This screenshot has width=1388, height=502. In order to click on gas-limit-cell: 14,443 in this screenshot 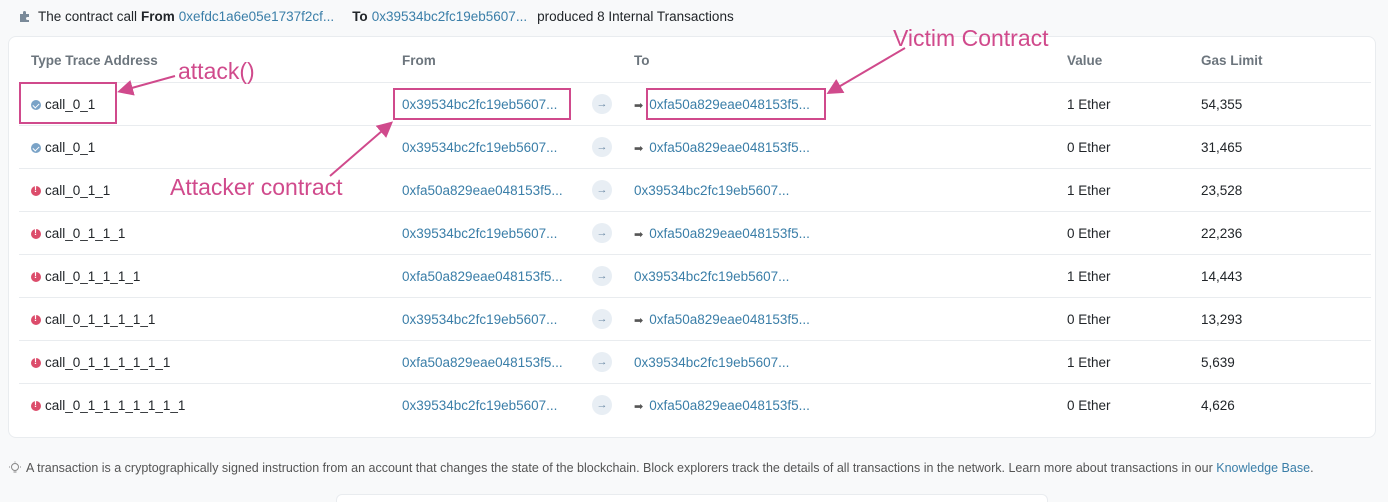, I will do `click(1222, 276)`.